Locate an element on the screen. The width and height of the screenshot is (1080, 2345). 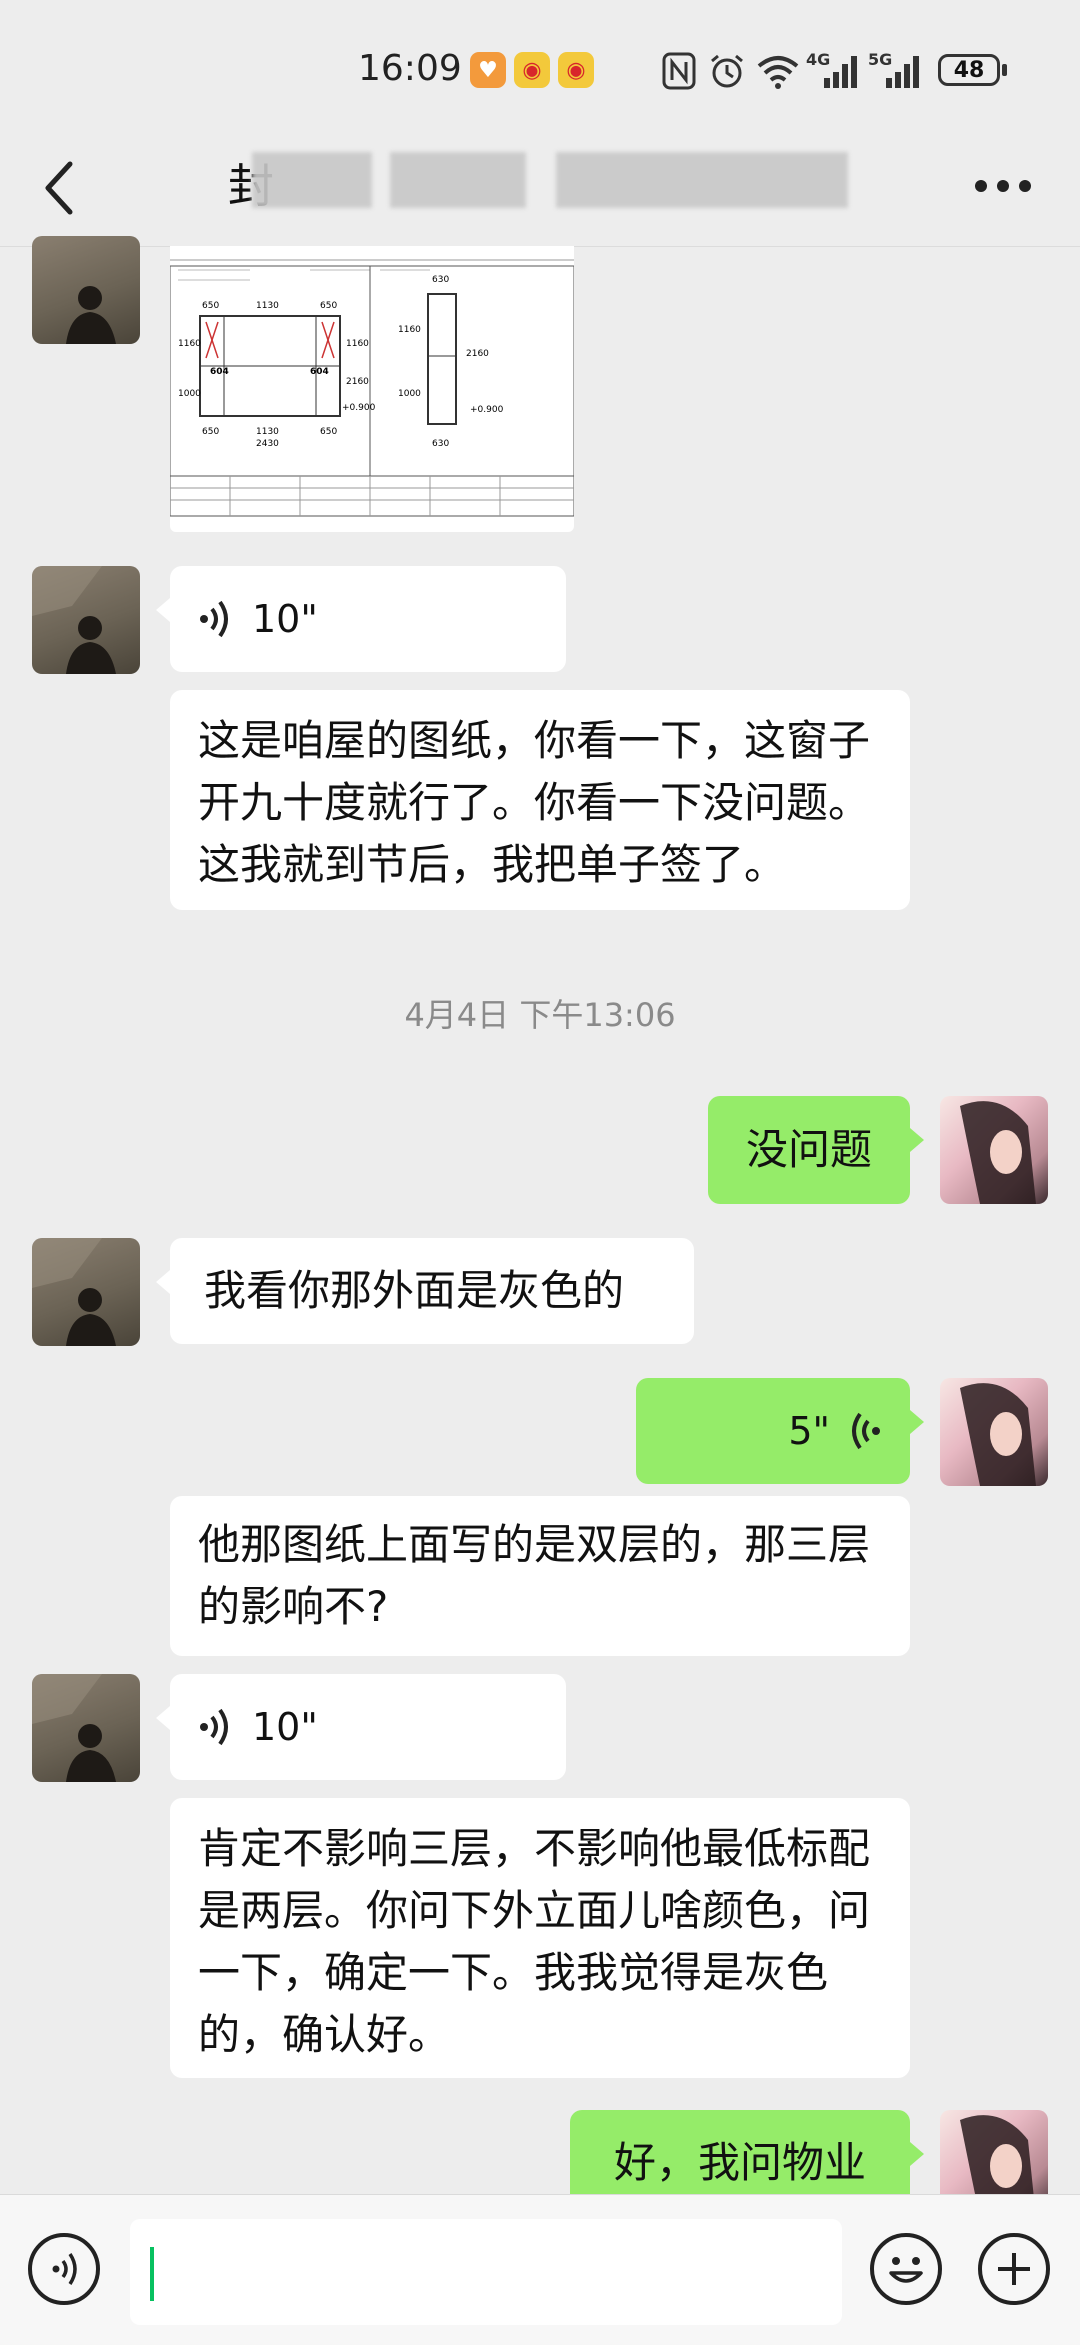
chat-header: 封 is located at coordinates (540, 188).